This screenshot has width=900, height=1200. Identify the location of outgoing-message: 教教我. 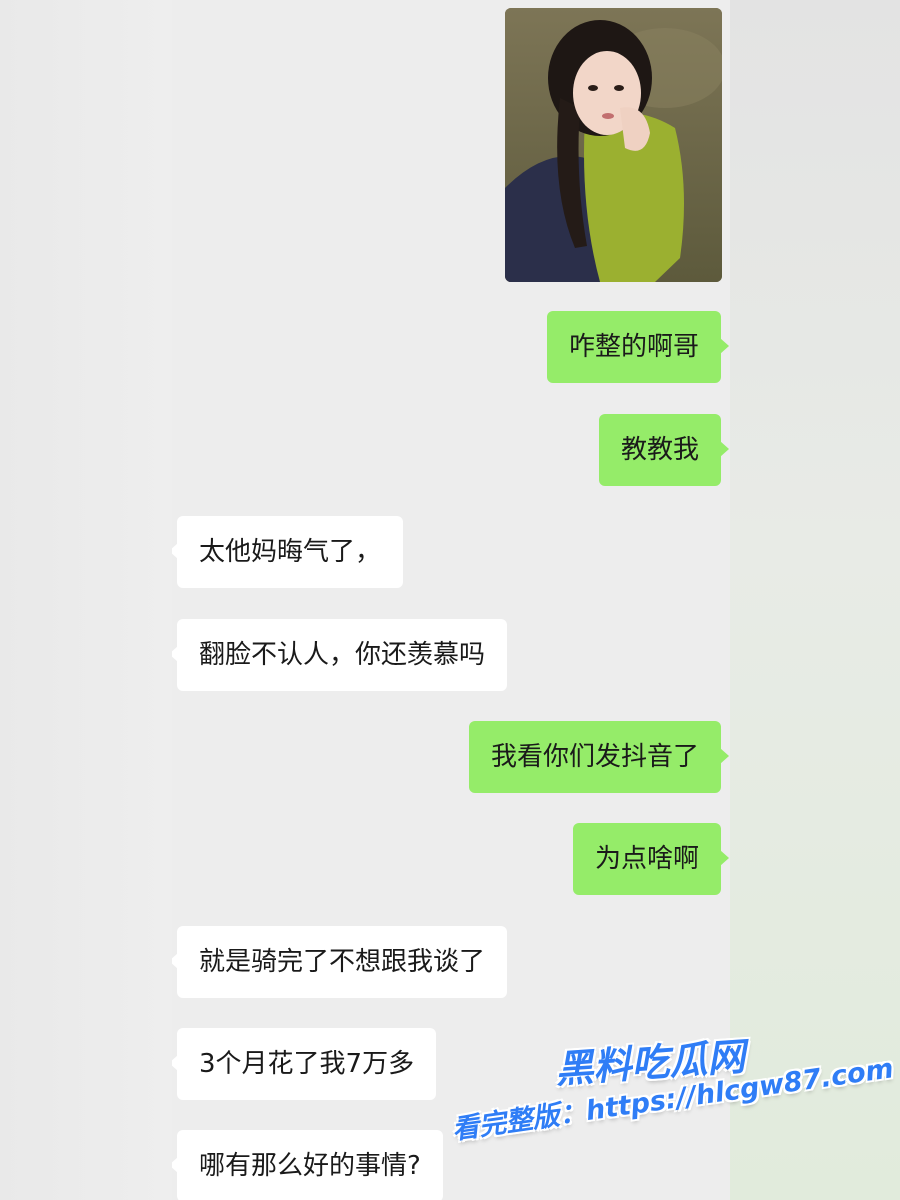
(664, 450).